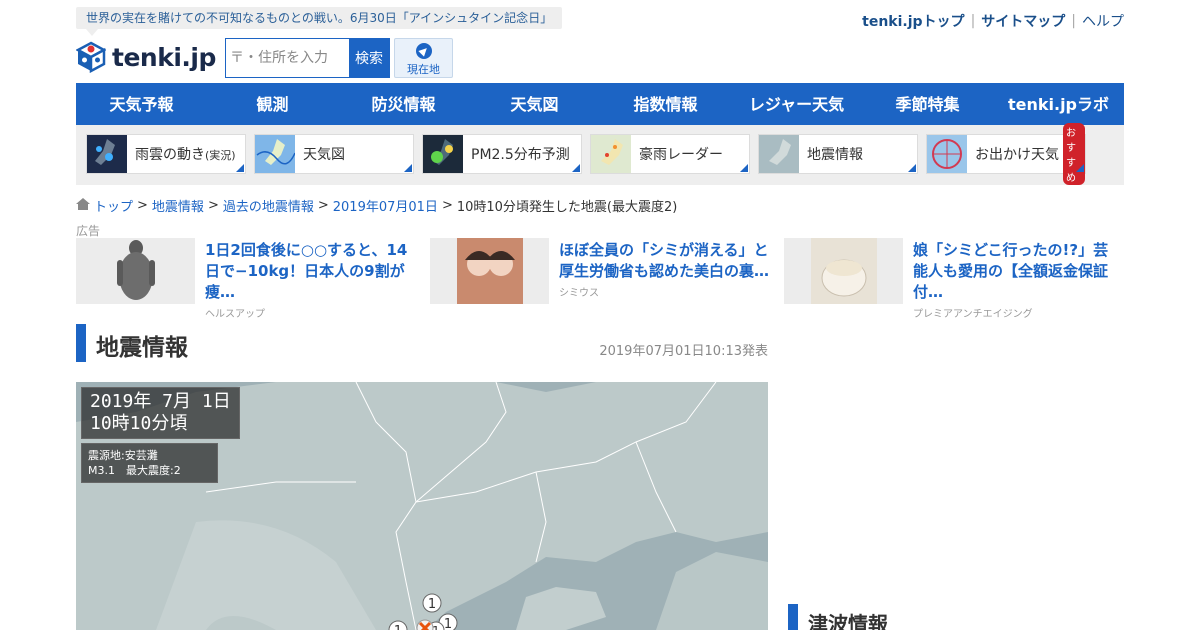 The width and height of the screenshot is (1200, 630). What do you see at coordinates (164, 57) in the screenshot?
I see `logo-text: tenki.jp` at bounding box center [164, 57].